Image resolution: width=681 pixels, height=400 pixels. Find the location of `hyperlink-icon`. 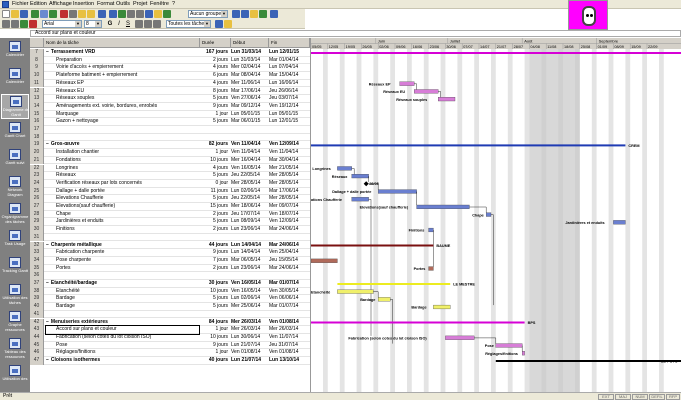

hyperlink-icon is located at coordinates (113, 14).